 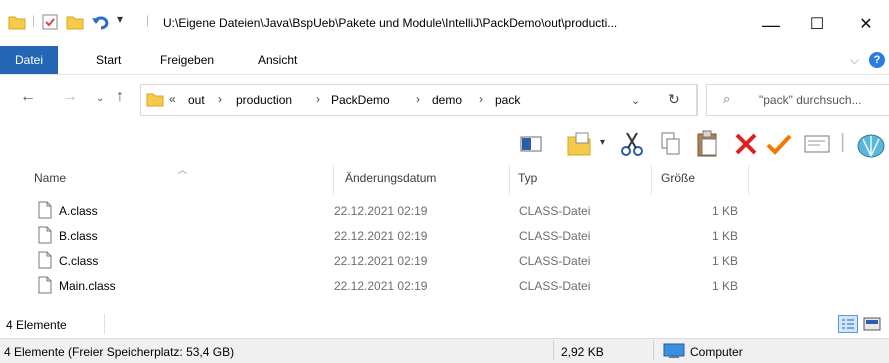 What do you see at coordinates (678, 178) in the screenshot?
I see `column-header-size: Größe` at bounding box center [678, 178].